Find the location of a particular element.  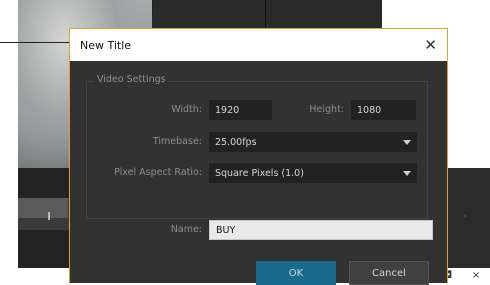

timeline-clip is located at coordinates (43, 208).